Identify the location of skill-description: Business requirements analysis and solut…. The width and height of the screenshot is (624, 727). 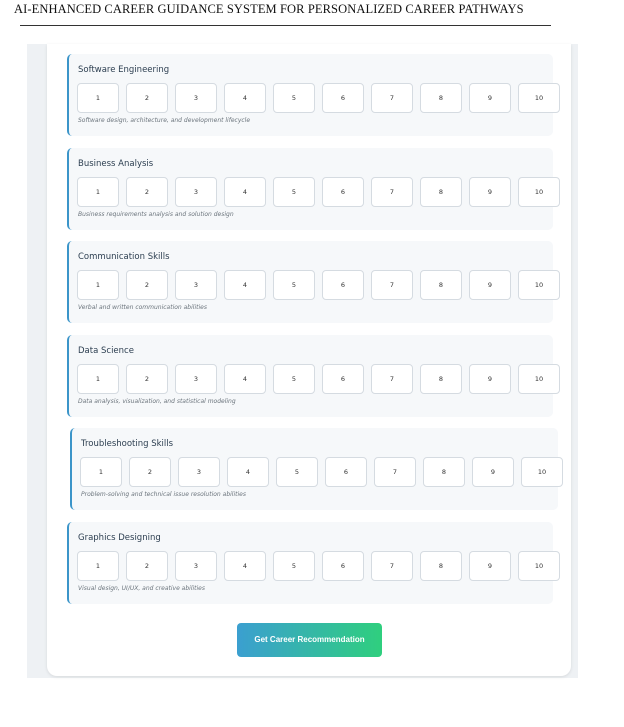
(156, 214).